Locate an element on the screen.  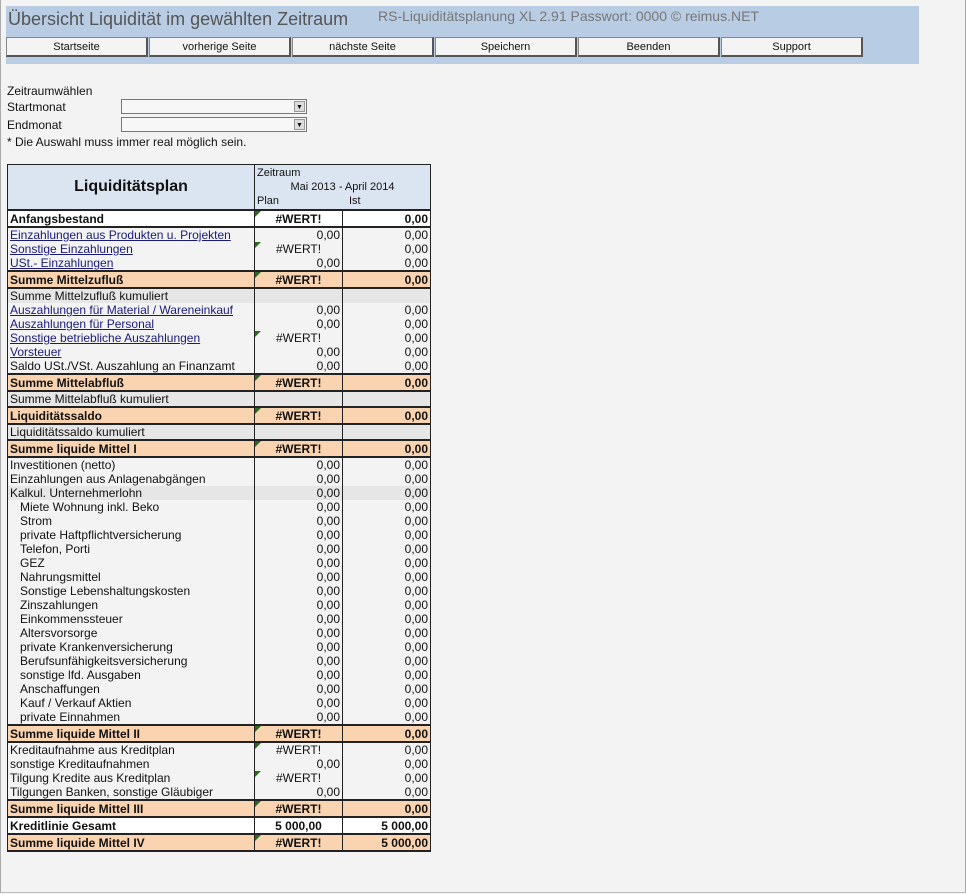
row-link: Einzahlungen aus Produkten u. Projekten is located at coordinates (120, 235).